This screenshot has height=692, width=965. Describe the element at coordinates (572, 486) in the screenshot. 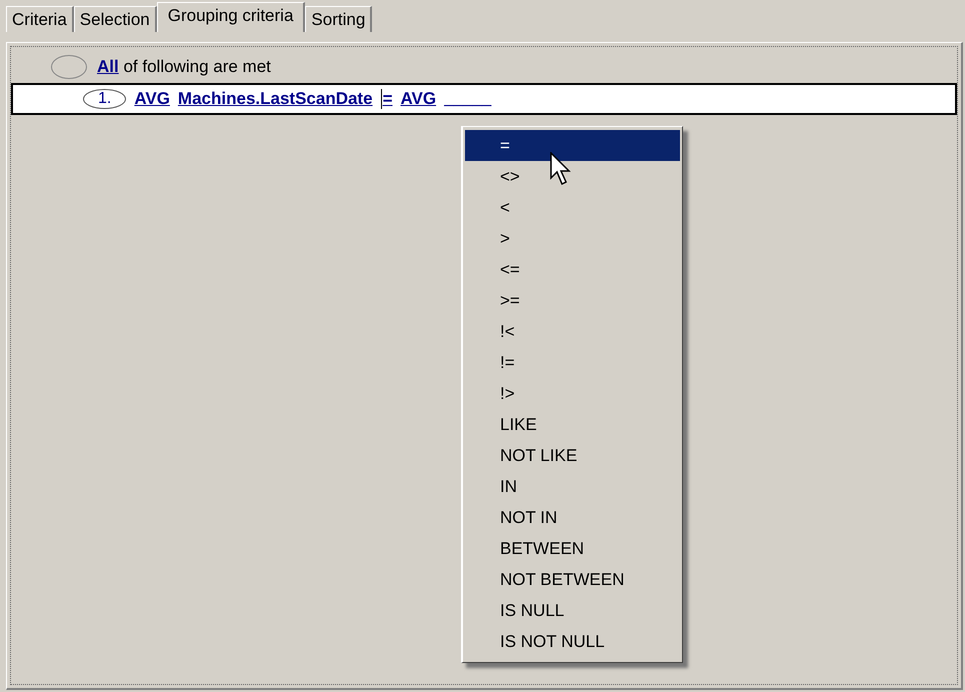

I see `menu-item: IN` at that location.